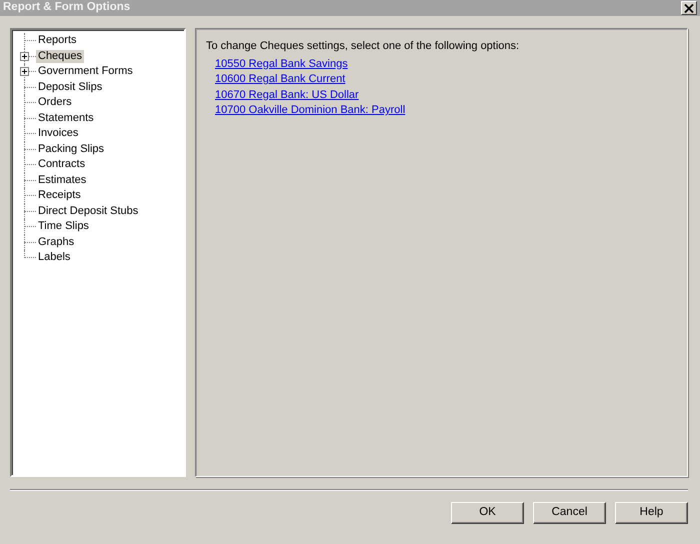 This screenshot has width=700, height=544. What do you see at coordinates (85, 71) in the screenshot?
I see `tree-item: Government Forms` at bounding box center [85, 71].